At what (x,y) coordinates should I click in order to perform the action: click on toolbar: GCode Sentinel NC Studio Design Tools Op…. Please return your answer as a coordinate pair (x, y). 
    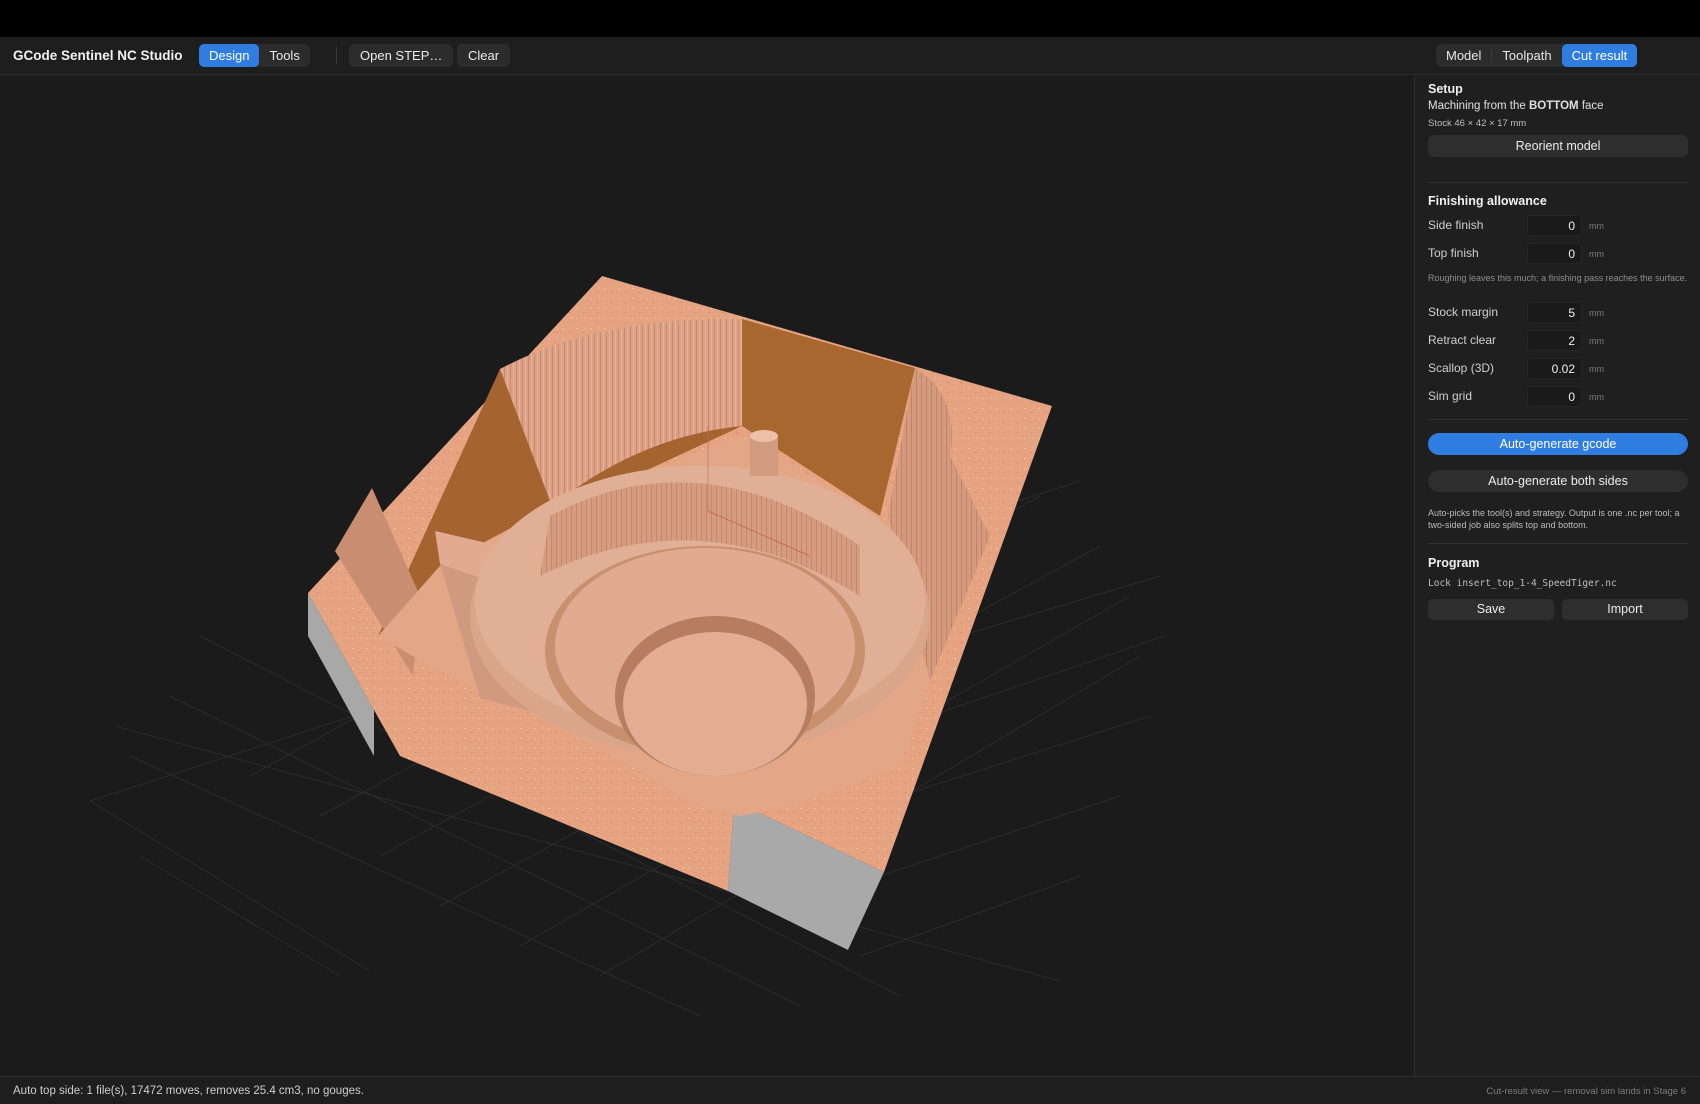
    Looking at the image, I should click on (850, 56).